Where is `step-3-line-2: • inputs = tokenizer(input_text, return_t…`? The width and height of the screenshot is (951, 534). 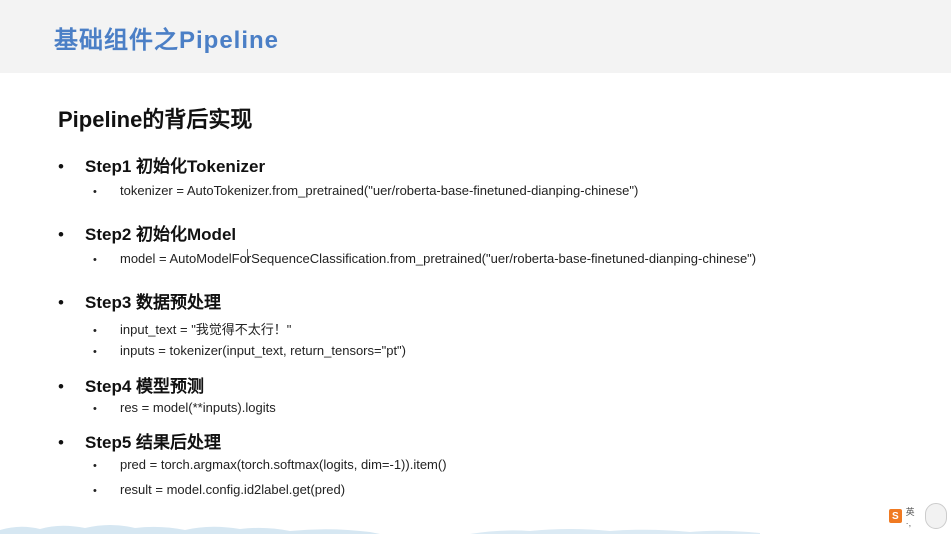 step-3-line-2: • inputs = tokenizer(input_text, return_t… is located at coordinates (249, 350).